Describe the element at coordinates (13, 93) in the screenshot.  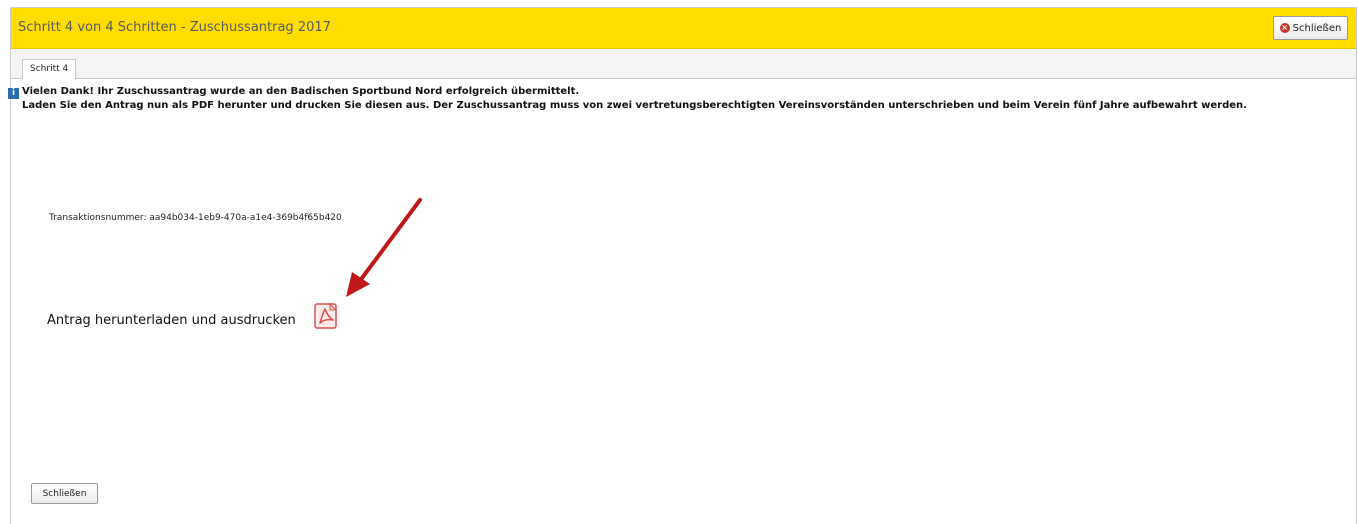
I see `info-icon: i` at that location.